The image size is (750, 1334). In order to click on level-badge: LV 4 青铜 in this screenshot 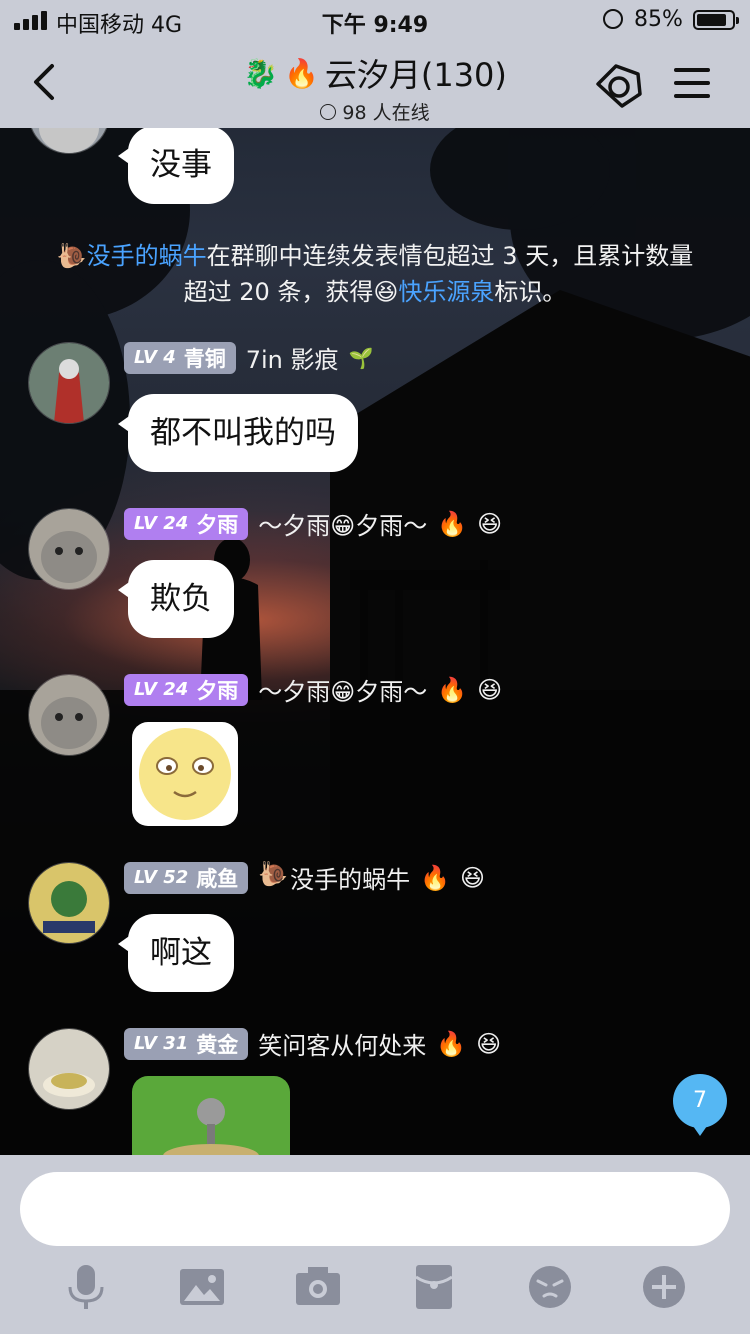, I will do `click(180, 357)`.